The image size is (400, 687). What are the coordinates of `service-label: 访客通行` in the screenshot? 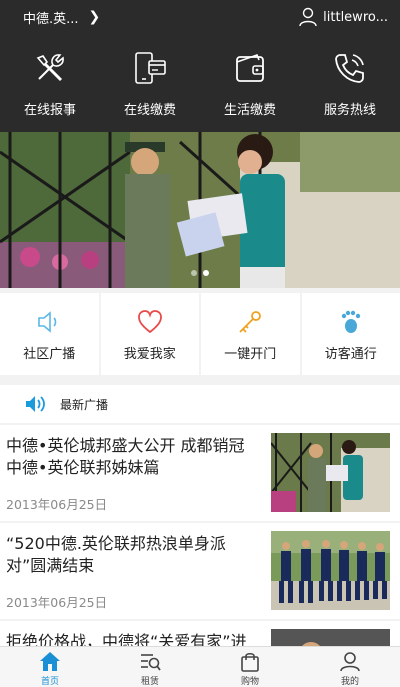 It's located at (350, 354).